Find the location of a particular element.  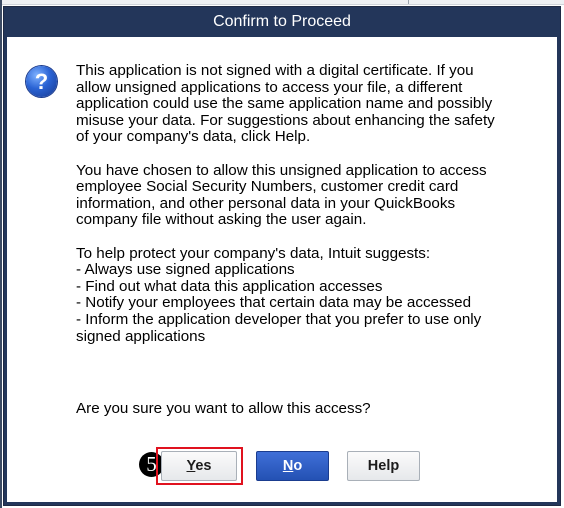

no-button-label-rest: o is located at coordinates (298, 466).